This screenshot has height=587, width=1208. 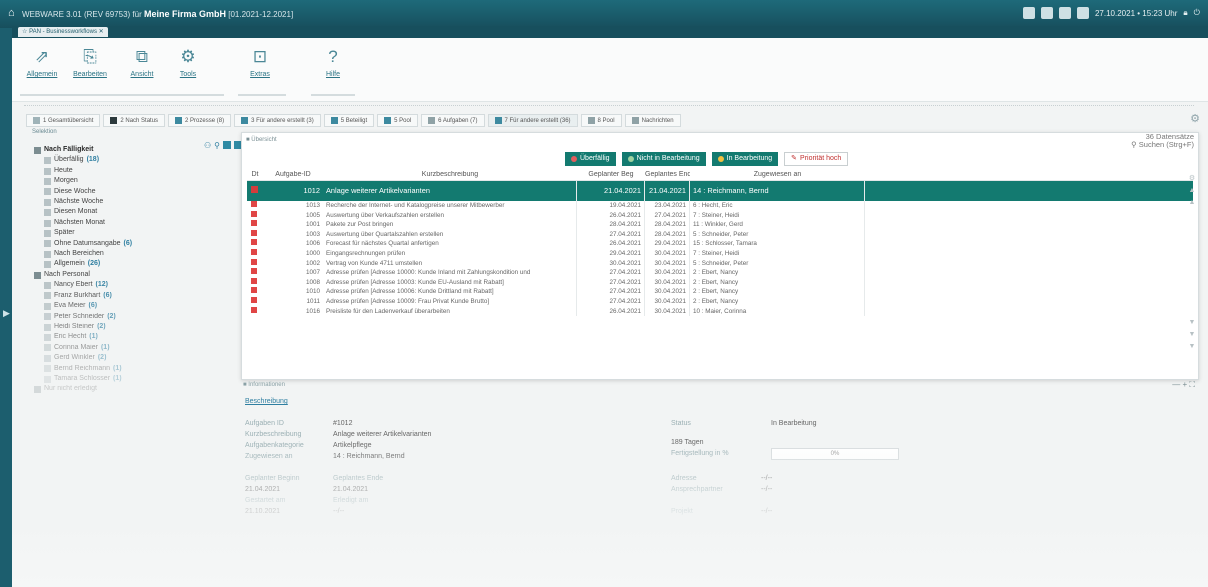 I want to click on notes-icon, so click(x=1028, y=13).